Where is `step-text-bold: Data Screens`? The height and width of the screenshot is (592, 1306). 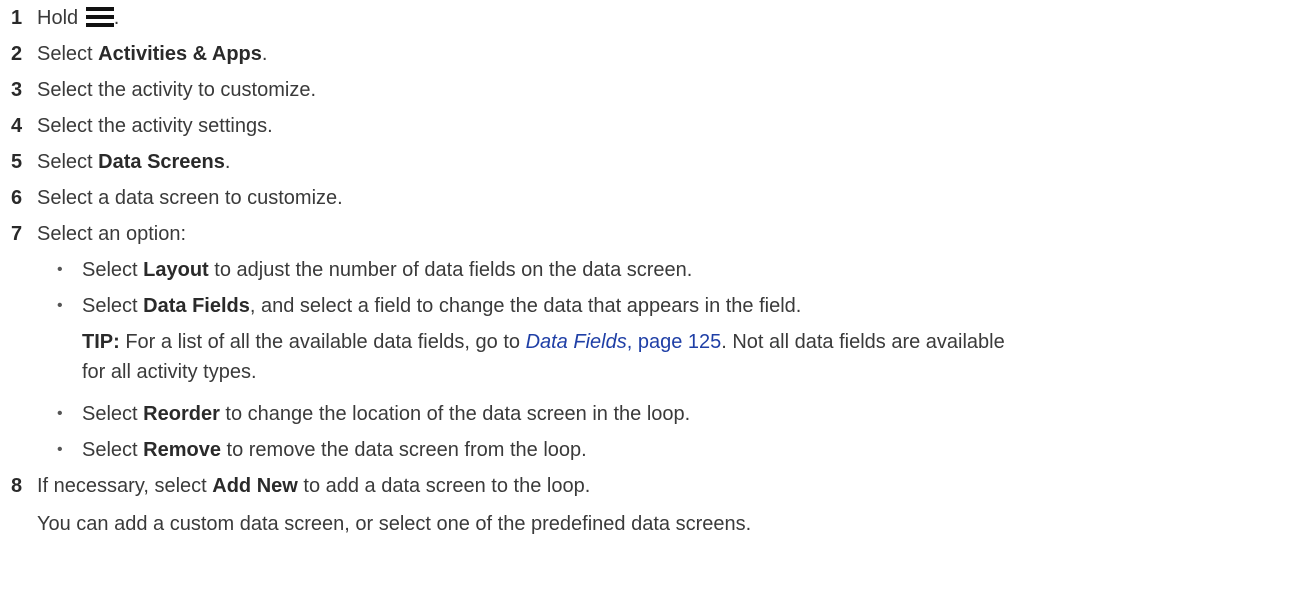 step-text-bold: Data Screens is located at coordinates (161, 162).